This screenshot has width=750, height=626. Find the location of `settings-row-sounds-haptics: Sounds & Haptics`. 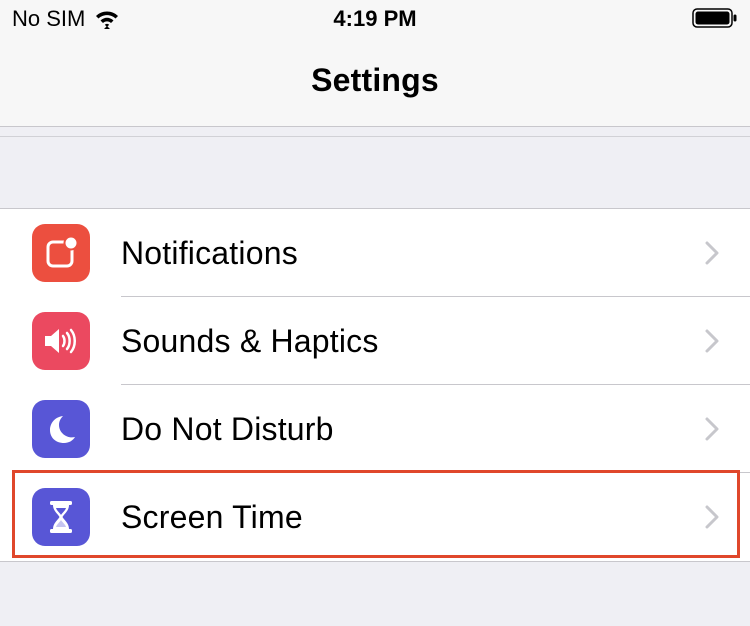

settings-row-sounds-haptics: Sounds & Haptics is located at coordinates (375, 341).